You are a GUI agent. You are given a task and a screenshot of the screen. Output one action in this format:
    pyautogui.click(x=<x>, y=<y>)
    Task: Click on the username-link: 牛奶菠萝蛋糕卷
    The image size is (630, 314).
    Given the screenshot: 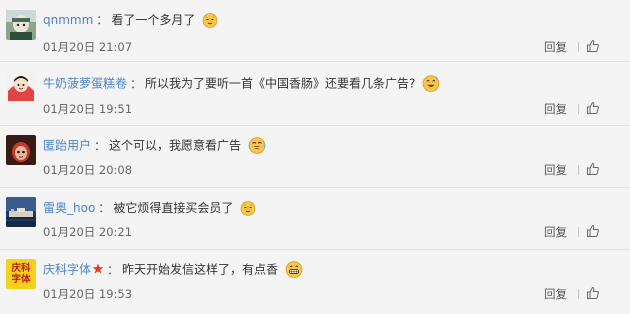 What is the action you would take?
    pyautogui.click(x=85, y=84)
    